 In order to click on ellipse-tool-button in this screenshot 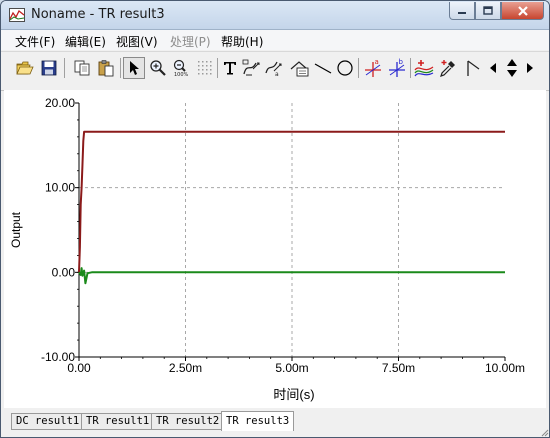, I will do `click(345, 68)`.